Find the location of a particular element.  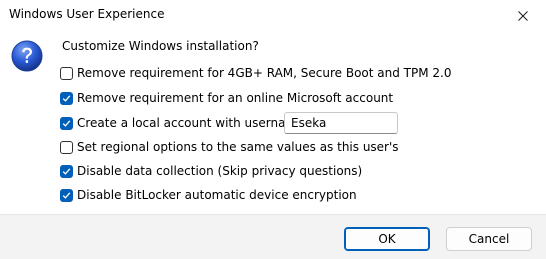

option-label: Create a local account with username: is located at coordinates (193, 123).